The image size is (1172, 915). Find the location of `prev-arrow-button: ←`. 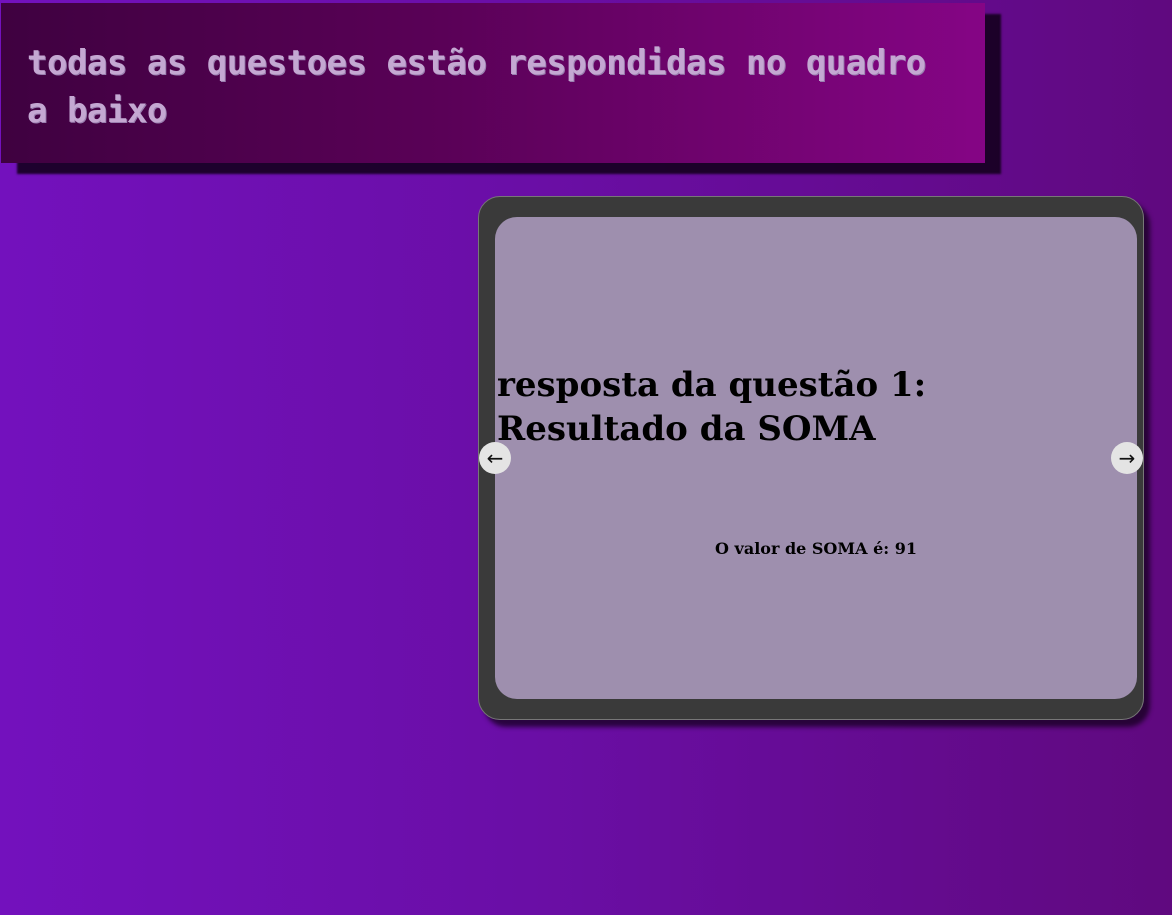

prev-arrow-button: ← is located at coordinates (495, 458).